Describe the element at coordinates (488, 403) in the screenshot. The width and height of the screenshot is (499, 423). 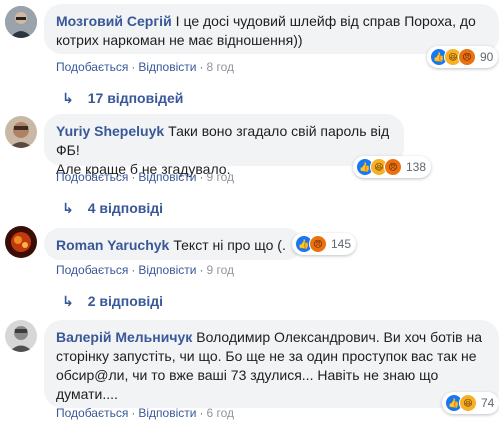
I see `reaction-count: 74` at that location.